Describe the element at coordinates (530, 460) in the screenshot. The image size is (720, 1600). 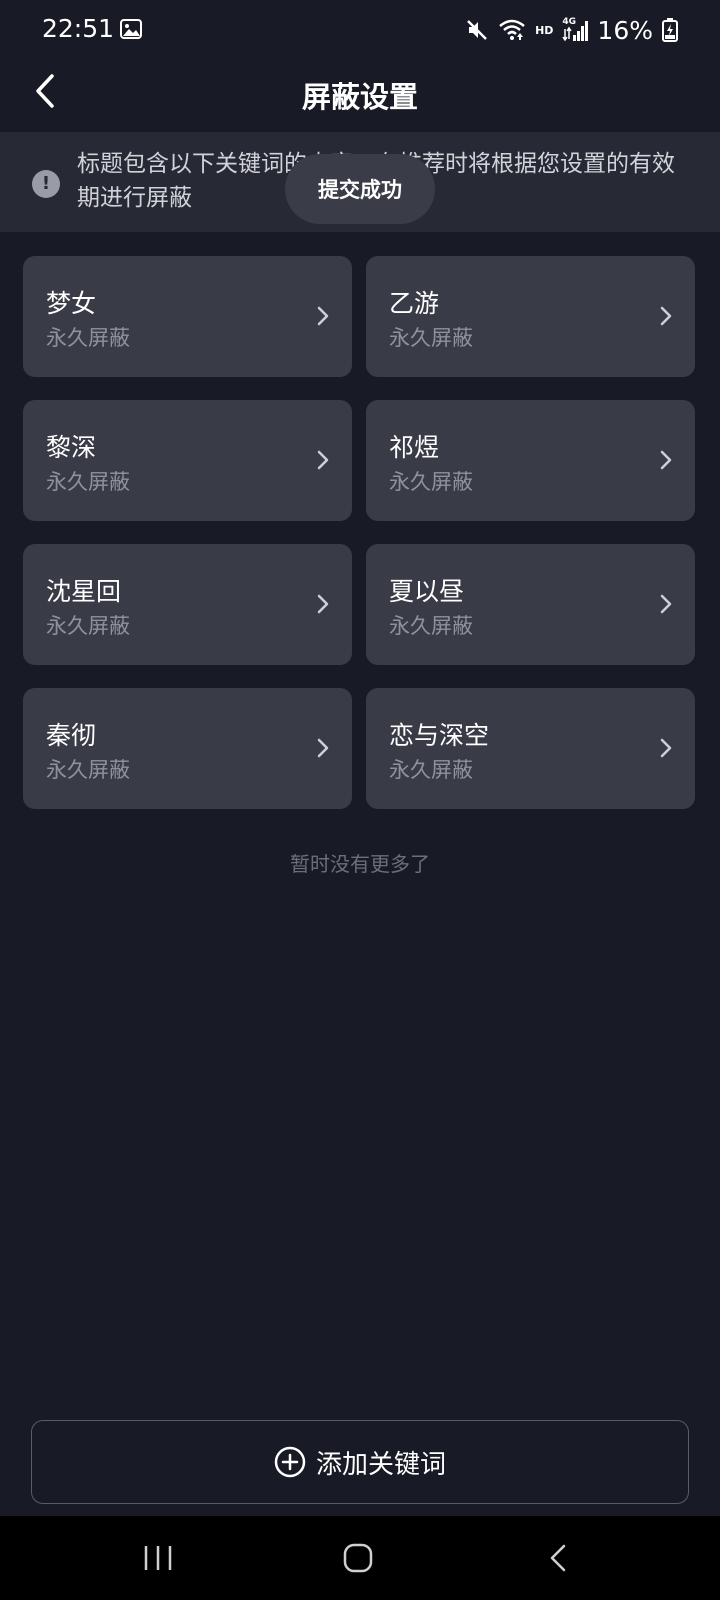
I see `keyword-card: 祁煜 永久屏蔽` at that location.